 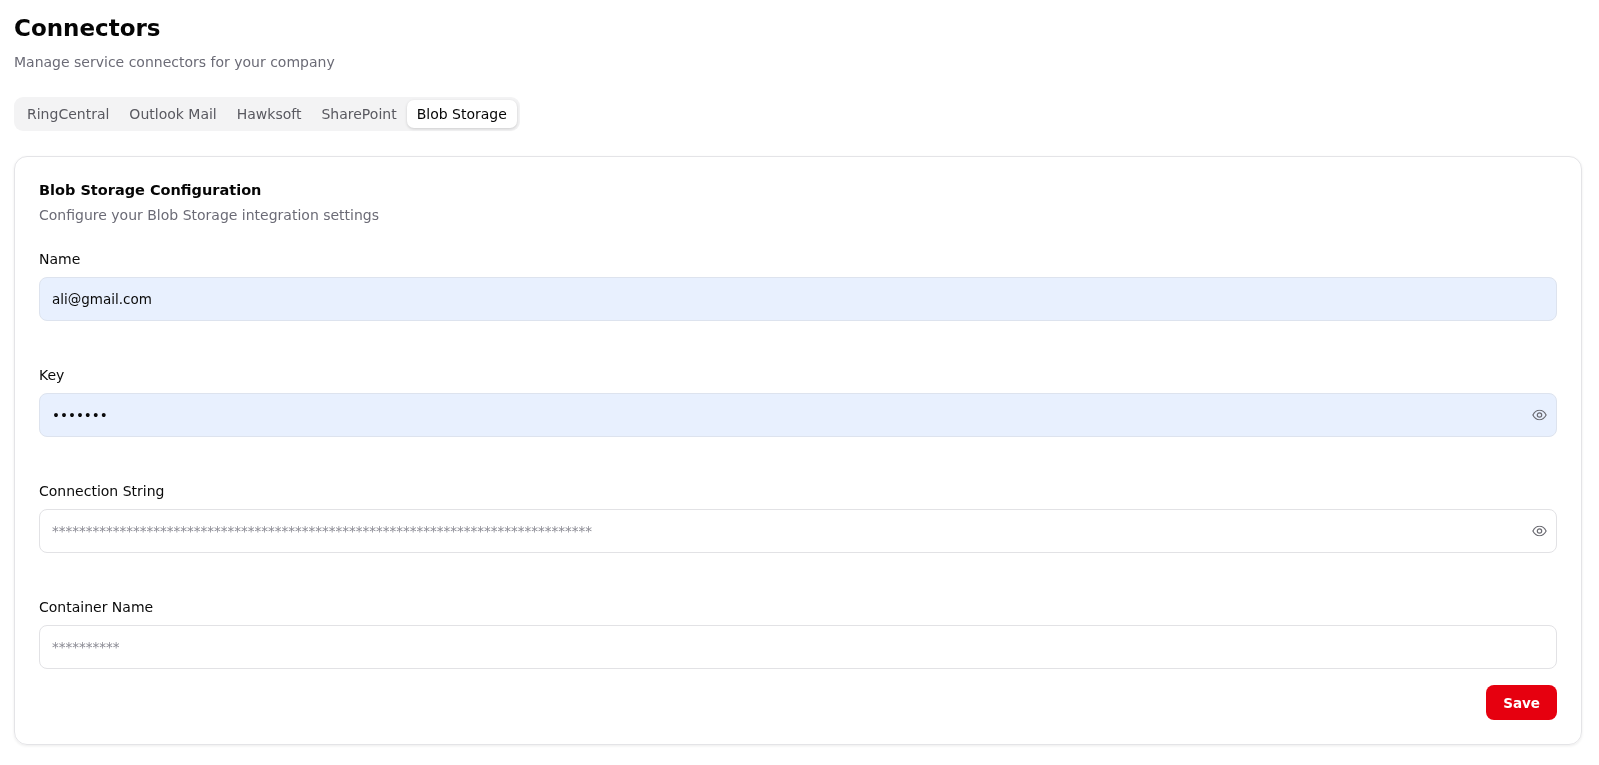 What do you see at coordinates (150, 190) in the screenshot?
I see `card-title: Blob Storage Configuration` at bounding box center [150, 190].